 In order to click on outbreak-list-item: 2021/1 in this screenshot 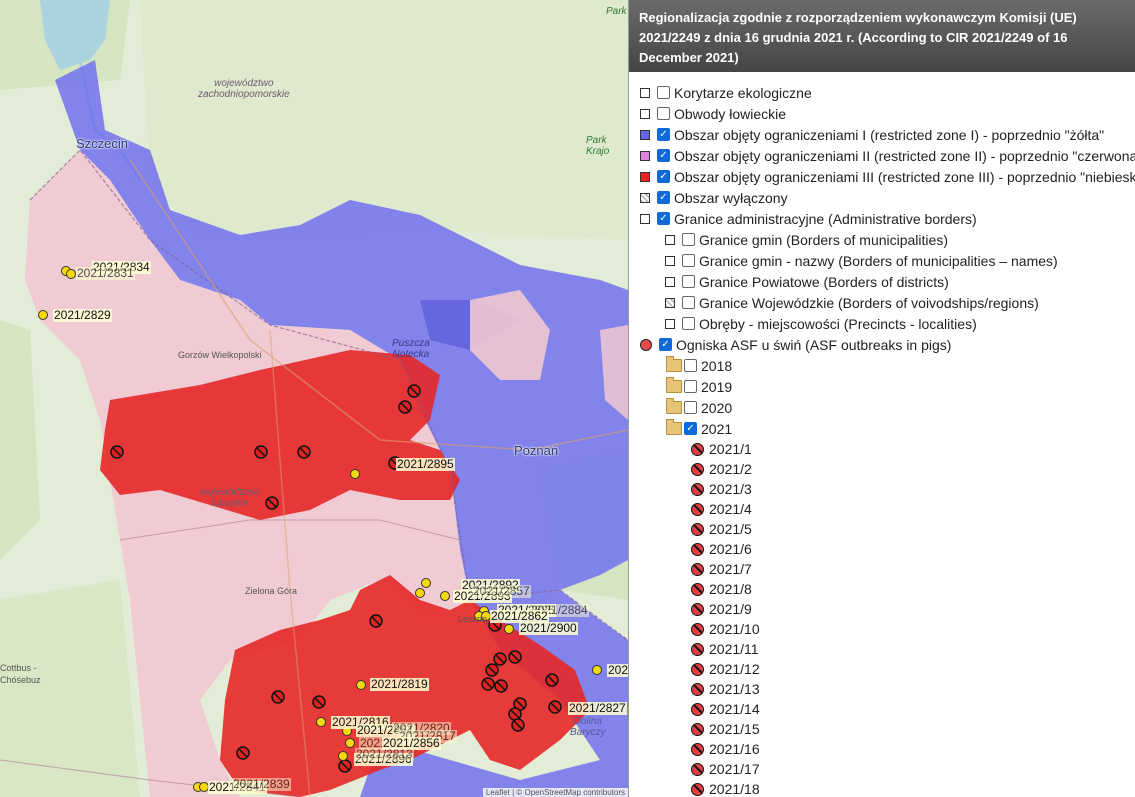, I will do `click(882, 449)`.